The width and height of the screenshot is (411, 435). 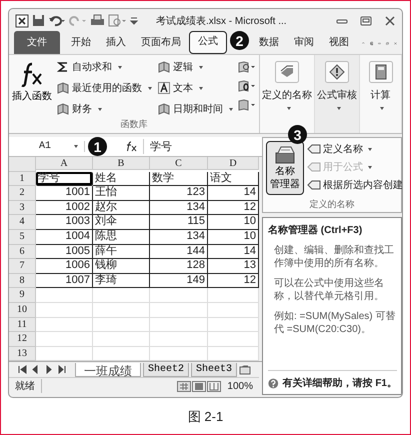 I want to click on names-menu-item: 根据所选内容创建, so click(x=354, y=185).